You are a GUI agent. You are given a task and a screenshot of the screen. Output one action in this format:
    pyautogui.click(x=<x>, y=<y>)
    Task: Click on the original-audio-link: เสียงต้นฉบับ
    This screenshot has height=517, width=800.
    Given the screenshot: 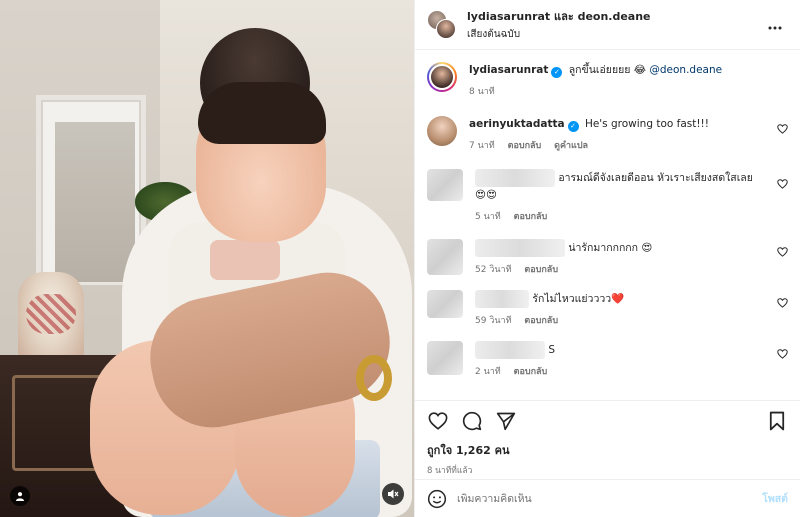 What is the action you would take?
    pyautogui.click(x=614, y=34)
    